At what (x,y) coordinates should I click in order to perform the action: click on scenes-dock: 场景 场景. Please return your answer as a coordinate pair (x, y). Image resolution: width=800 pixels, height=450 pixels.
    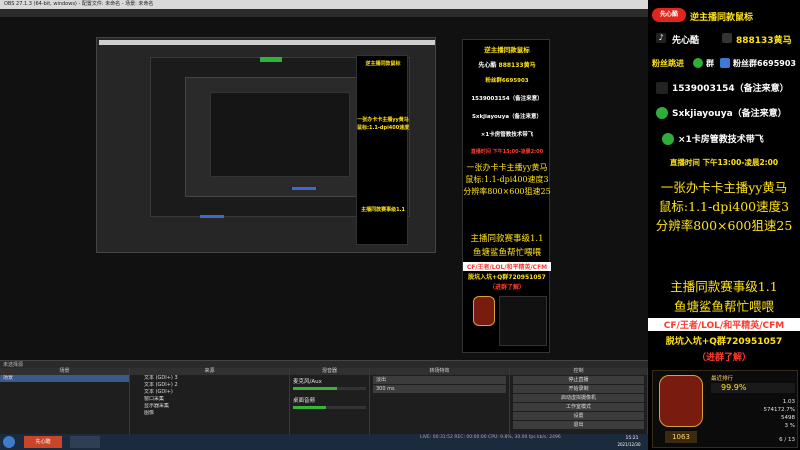
    Looking at the image, I should click on (65, 401).